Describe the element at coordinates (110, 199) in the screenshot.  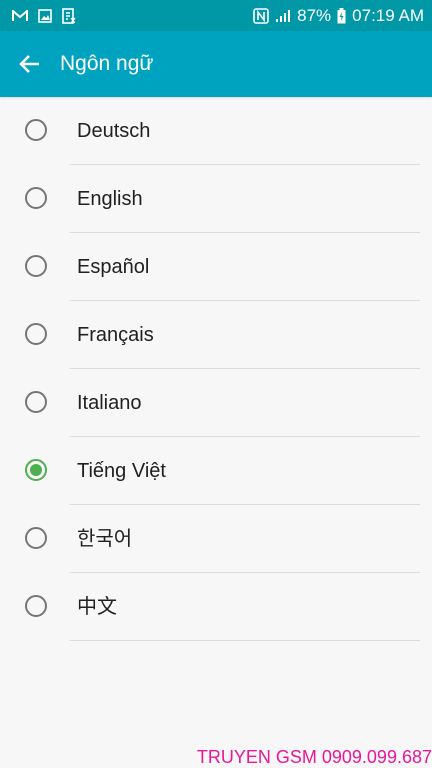
I see `language-label: English` at that location.